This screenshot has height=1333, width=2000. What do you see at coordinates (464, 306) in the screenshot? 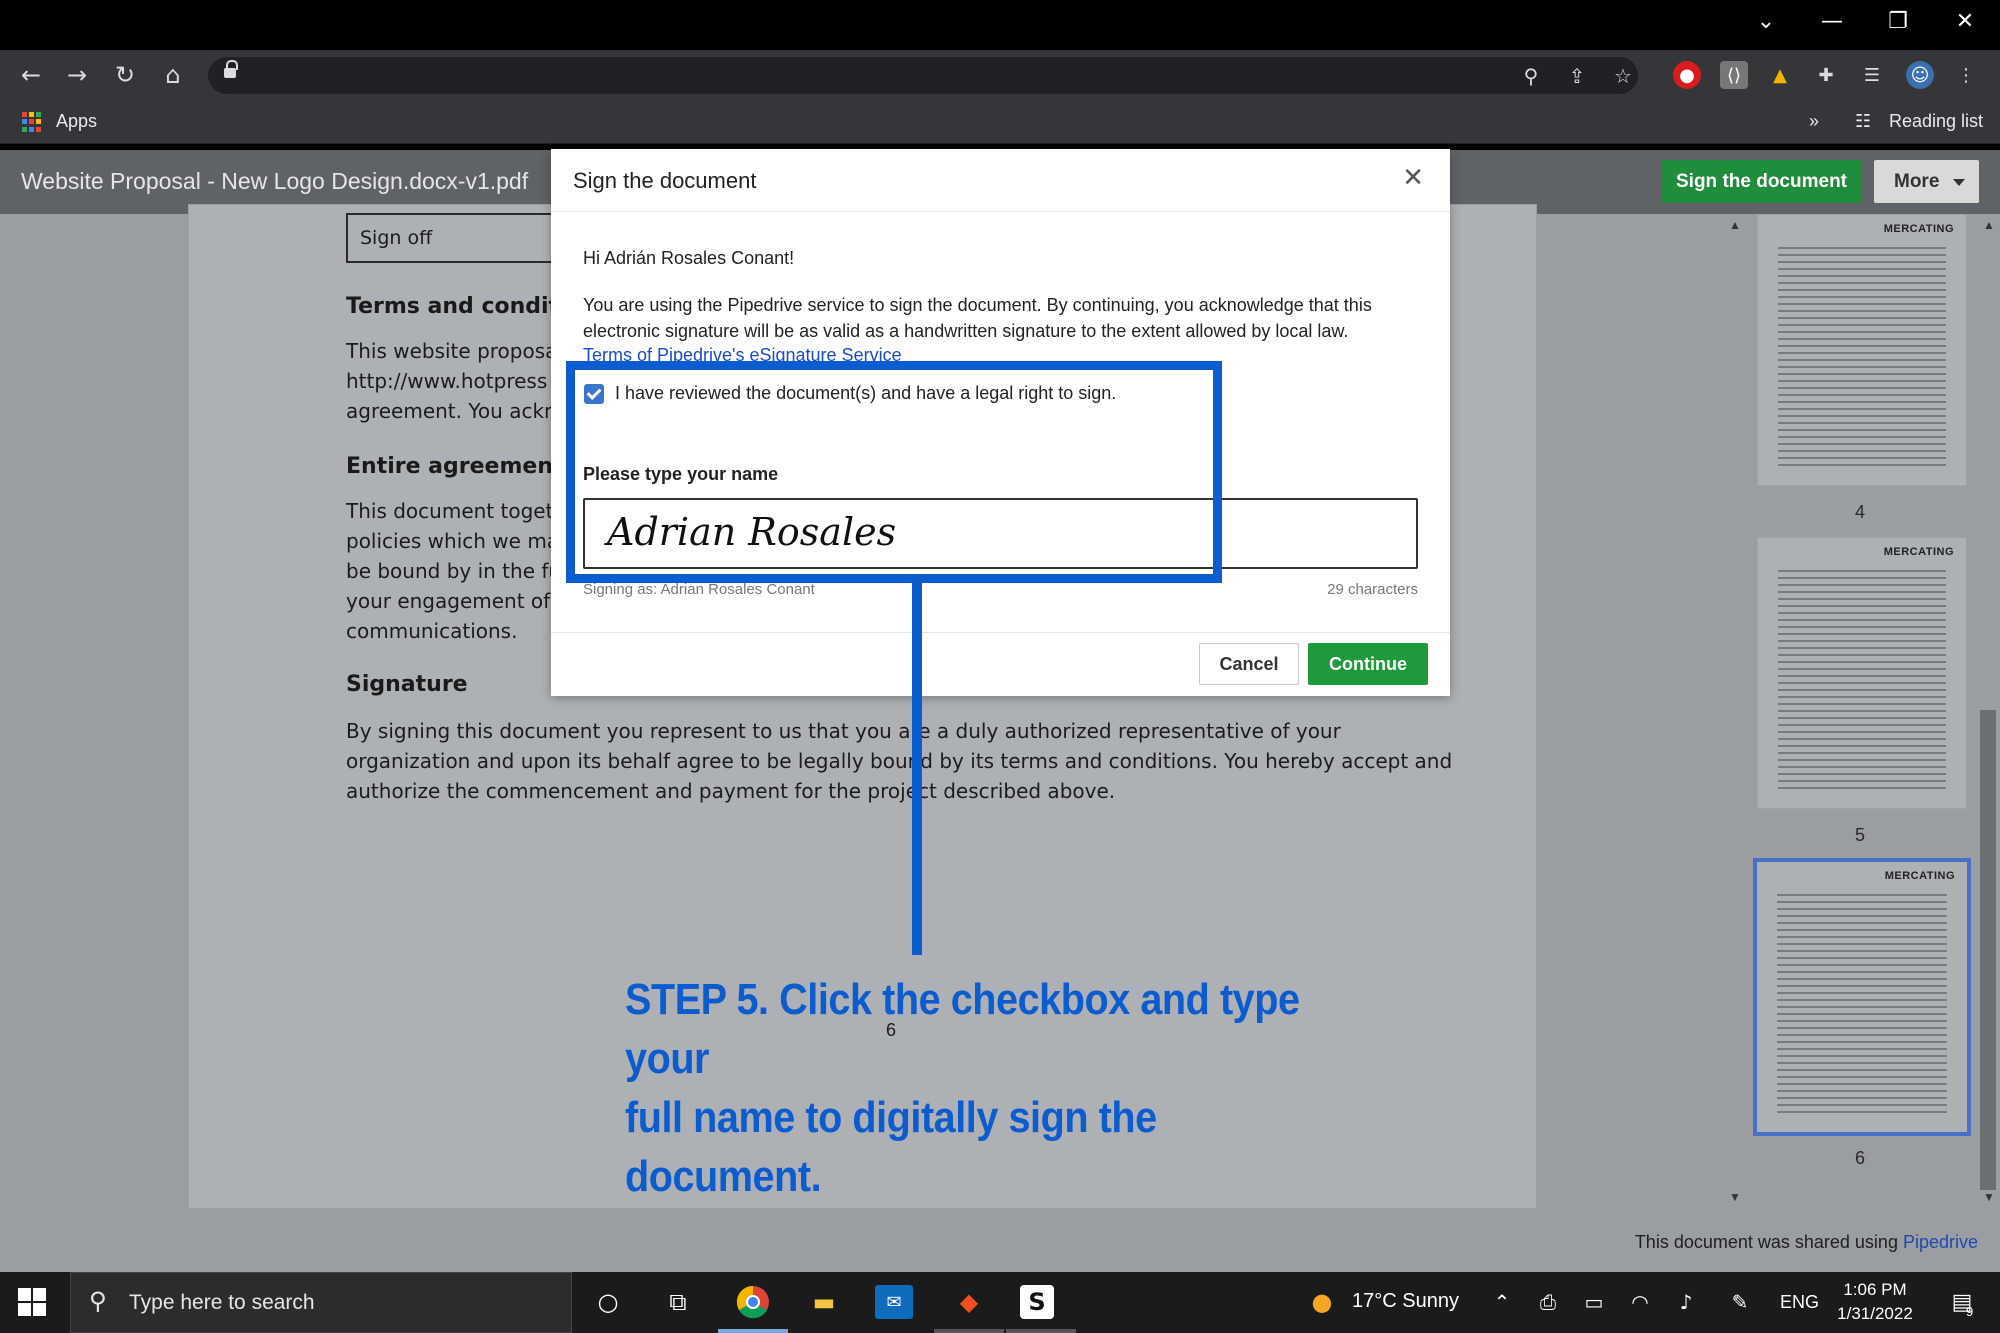
I see `terms-heading: Terms and conditio` at bounding box center [464, 306].